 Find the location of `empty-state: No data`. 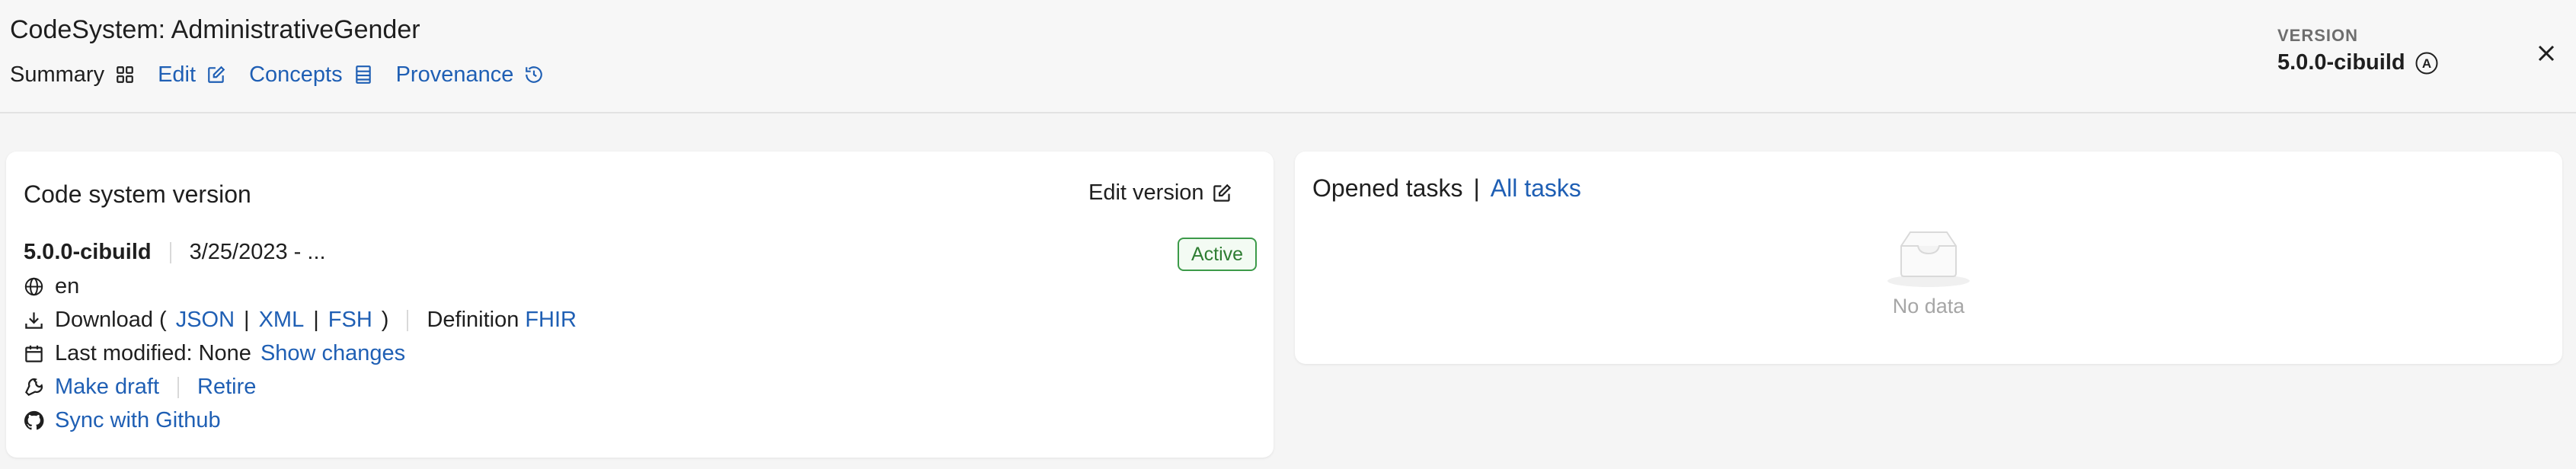

empty-state: No data is located at coordinates (1928, 273).